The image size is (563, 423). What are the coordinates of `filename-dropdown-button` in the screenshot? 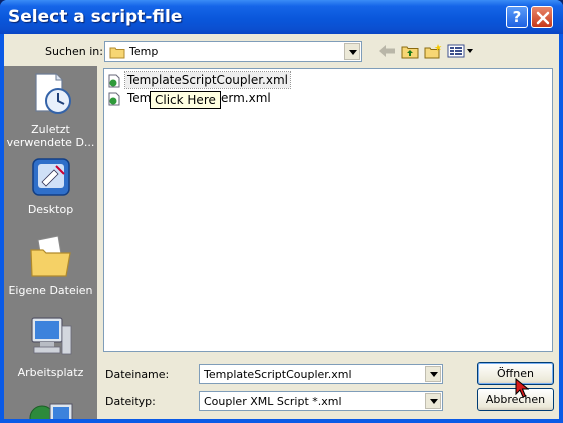 It's located at (433, 374).